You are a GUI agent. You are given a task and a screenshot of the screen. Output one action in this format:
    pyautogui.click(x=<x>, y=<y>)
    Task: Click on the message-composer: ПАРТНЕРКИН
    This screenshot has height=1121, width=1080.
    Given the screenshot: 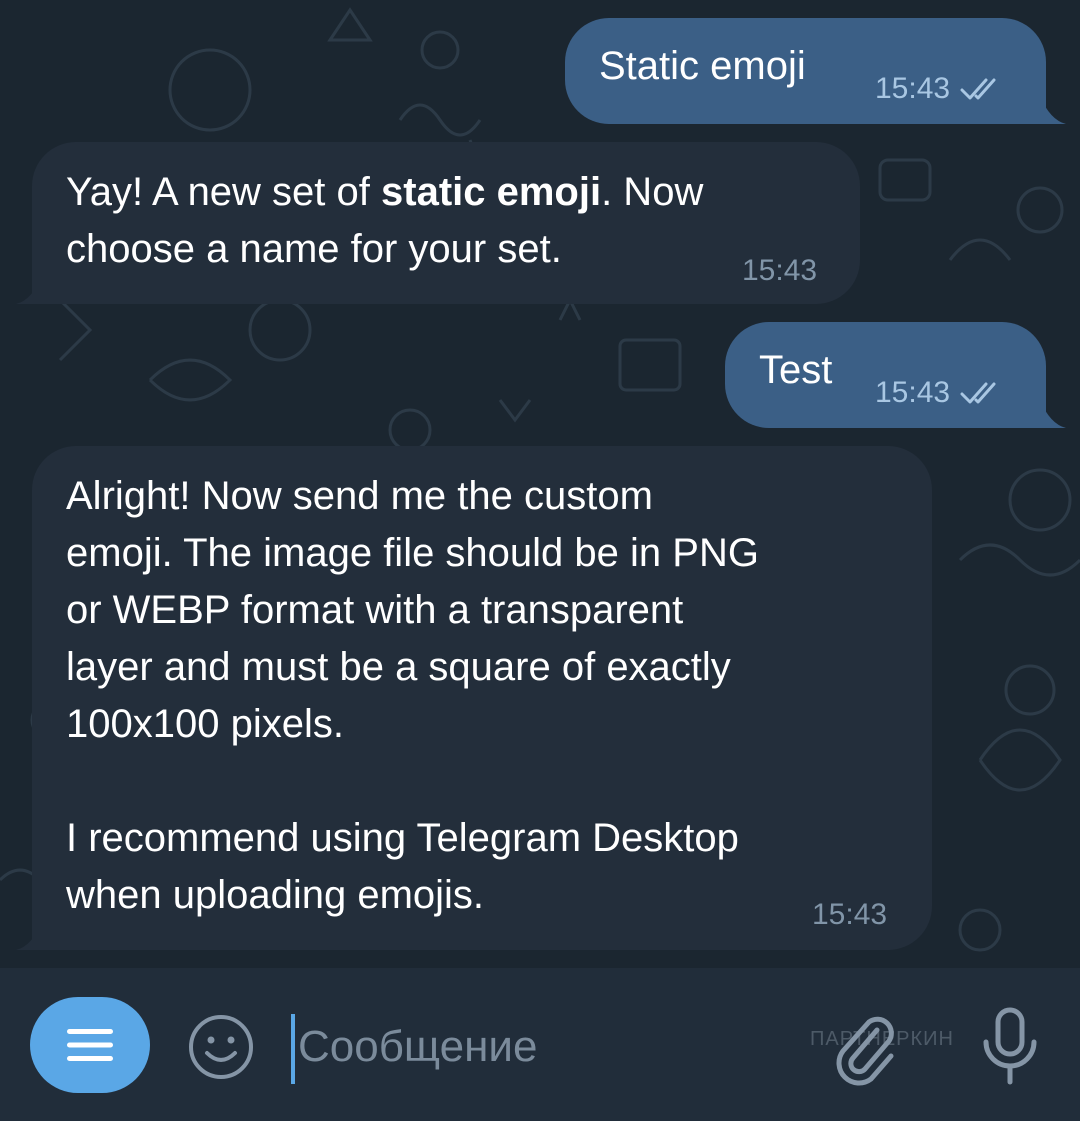 What is the action you would take?
    pyautogui.click(x=540, y=1044)
    